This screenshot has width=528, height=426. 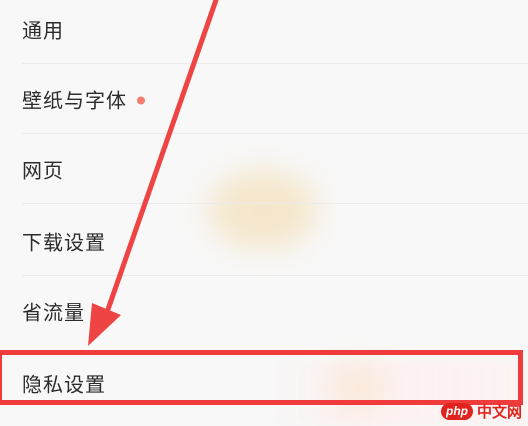 What do you see at coordinates (74, 100) in the screenshot?
I see `settings-item-label: 壁纸与字体` at bounding box center [74, 100].